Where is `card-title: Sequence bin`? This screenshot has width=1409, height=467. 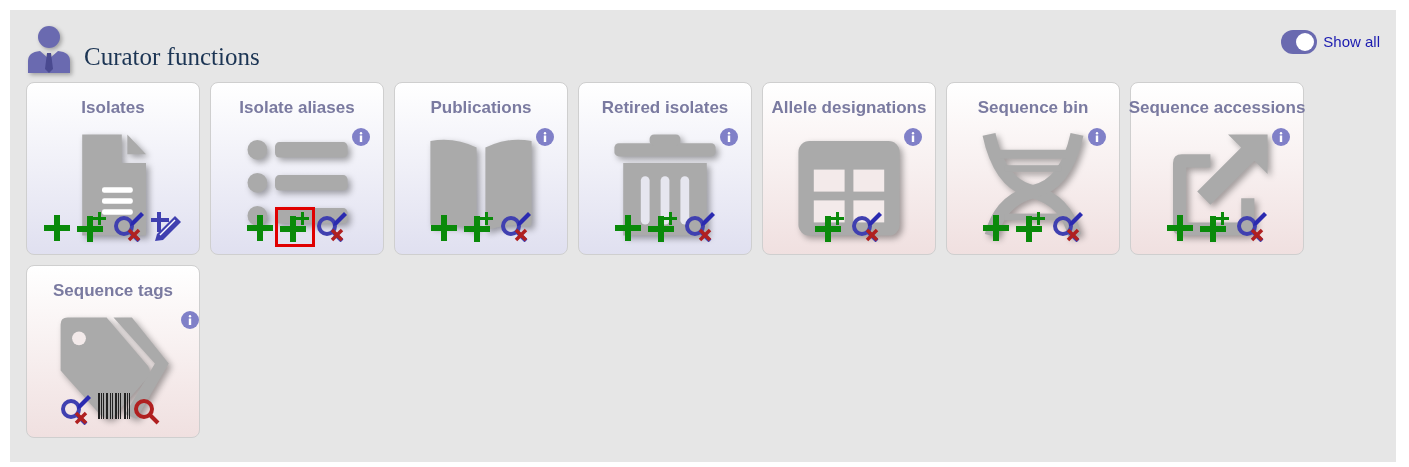
card-title: Sequence bin is located at coordinates (1033, 107).